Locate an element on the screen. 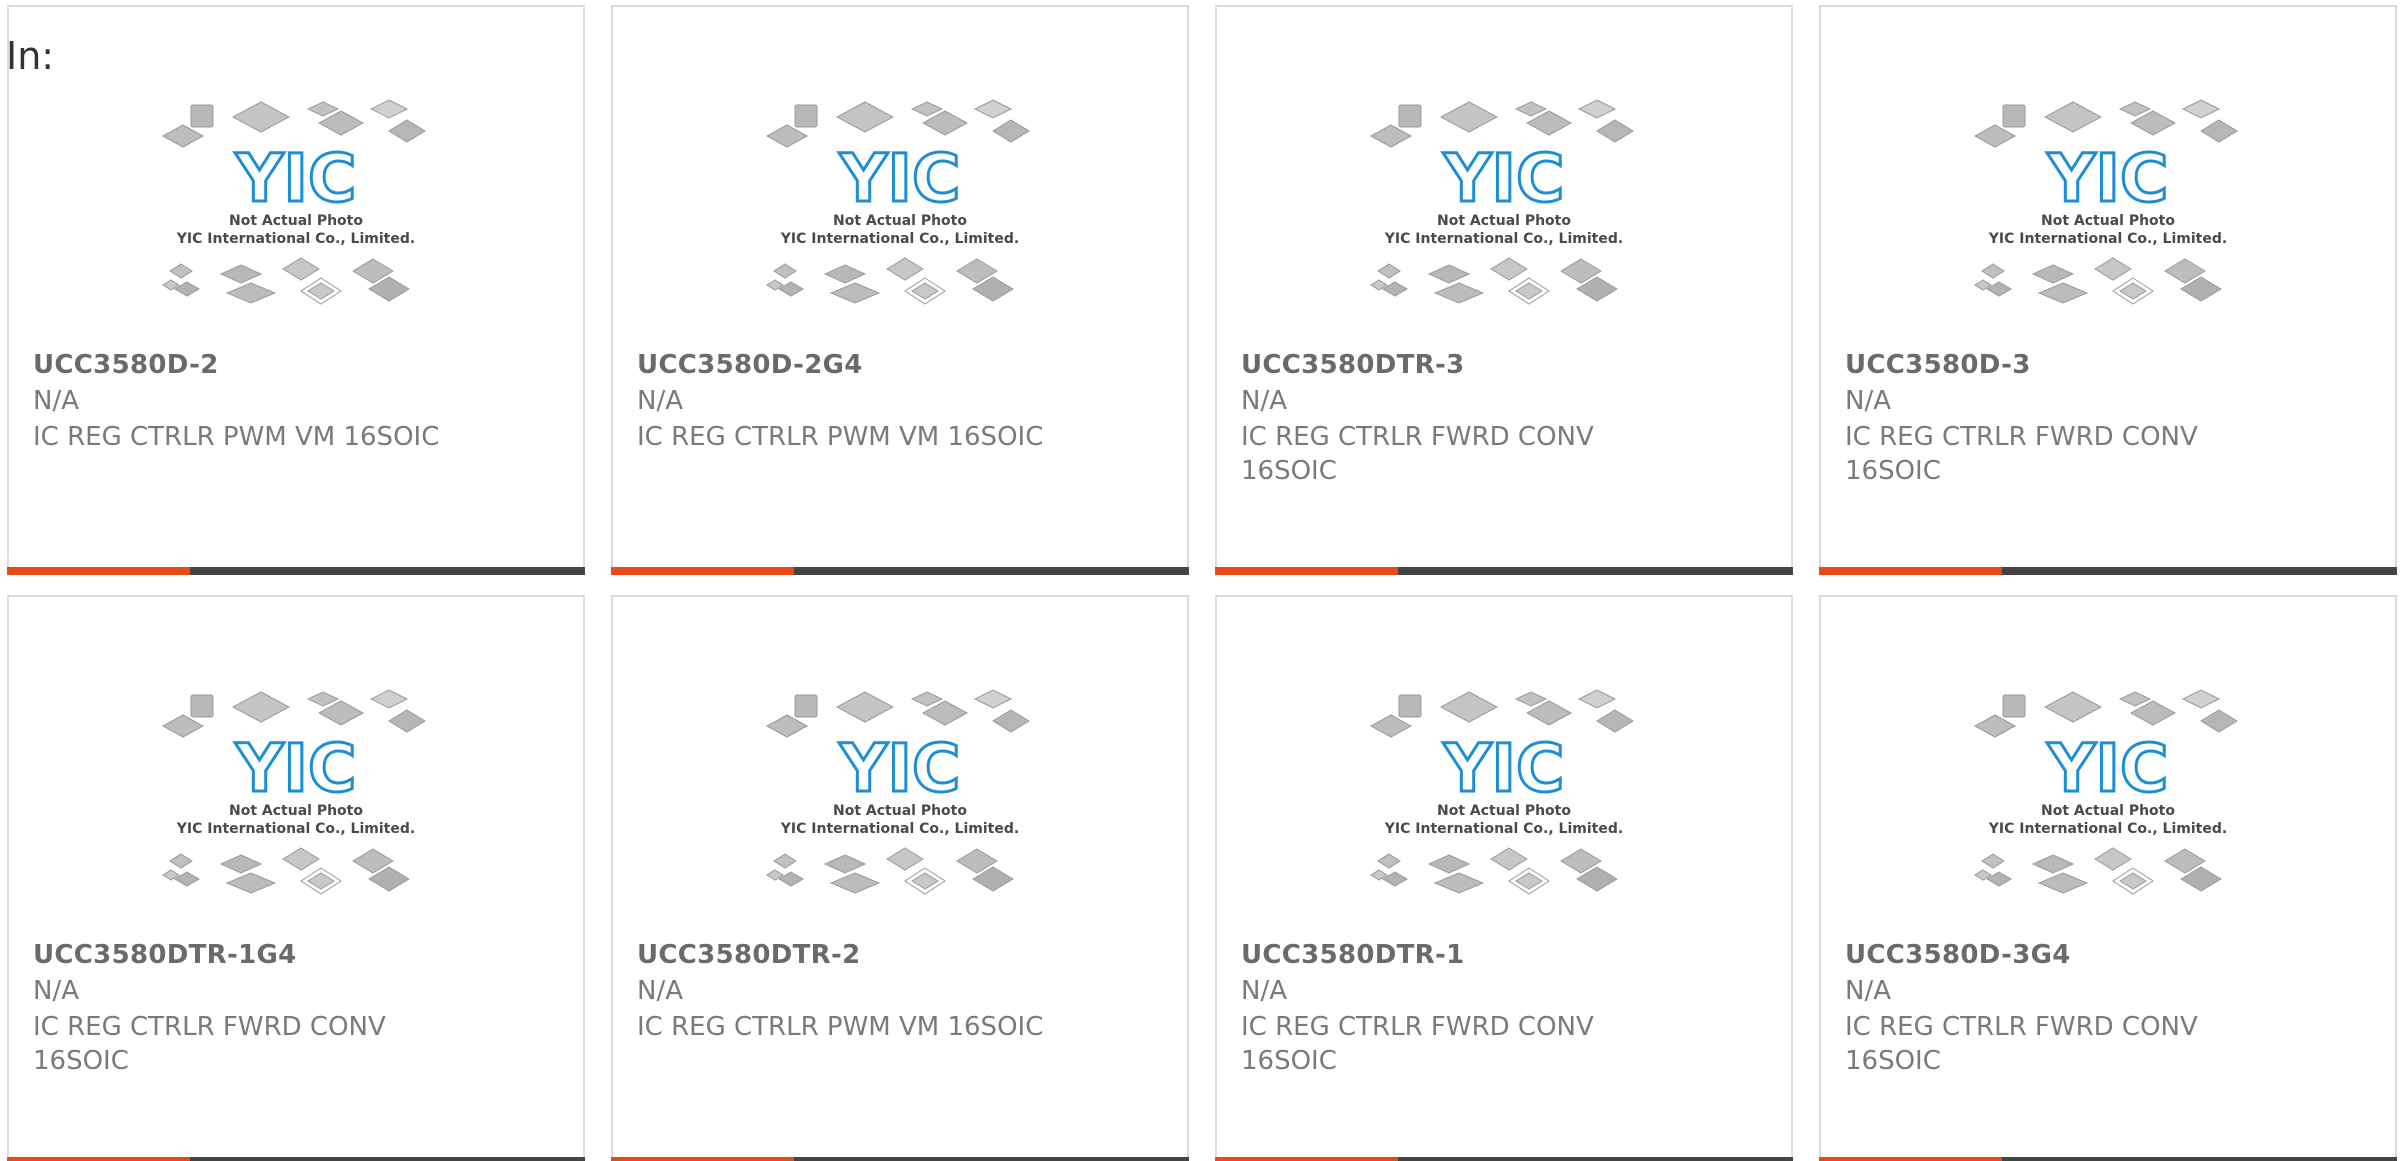  product-part-number: UCC3580DTR-3 is located at coordinates (1352, 365).